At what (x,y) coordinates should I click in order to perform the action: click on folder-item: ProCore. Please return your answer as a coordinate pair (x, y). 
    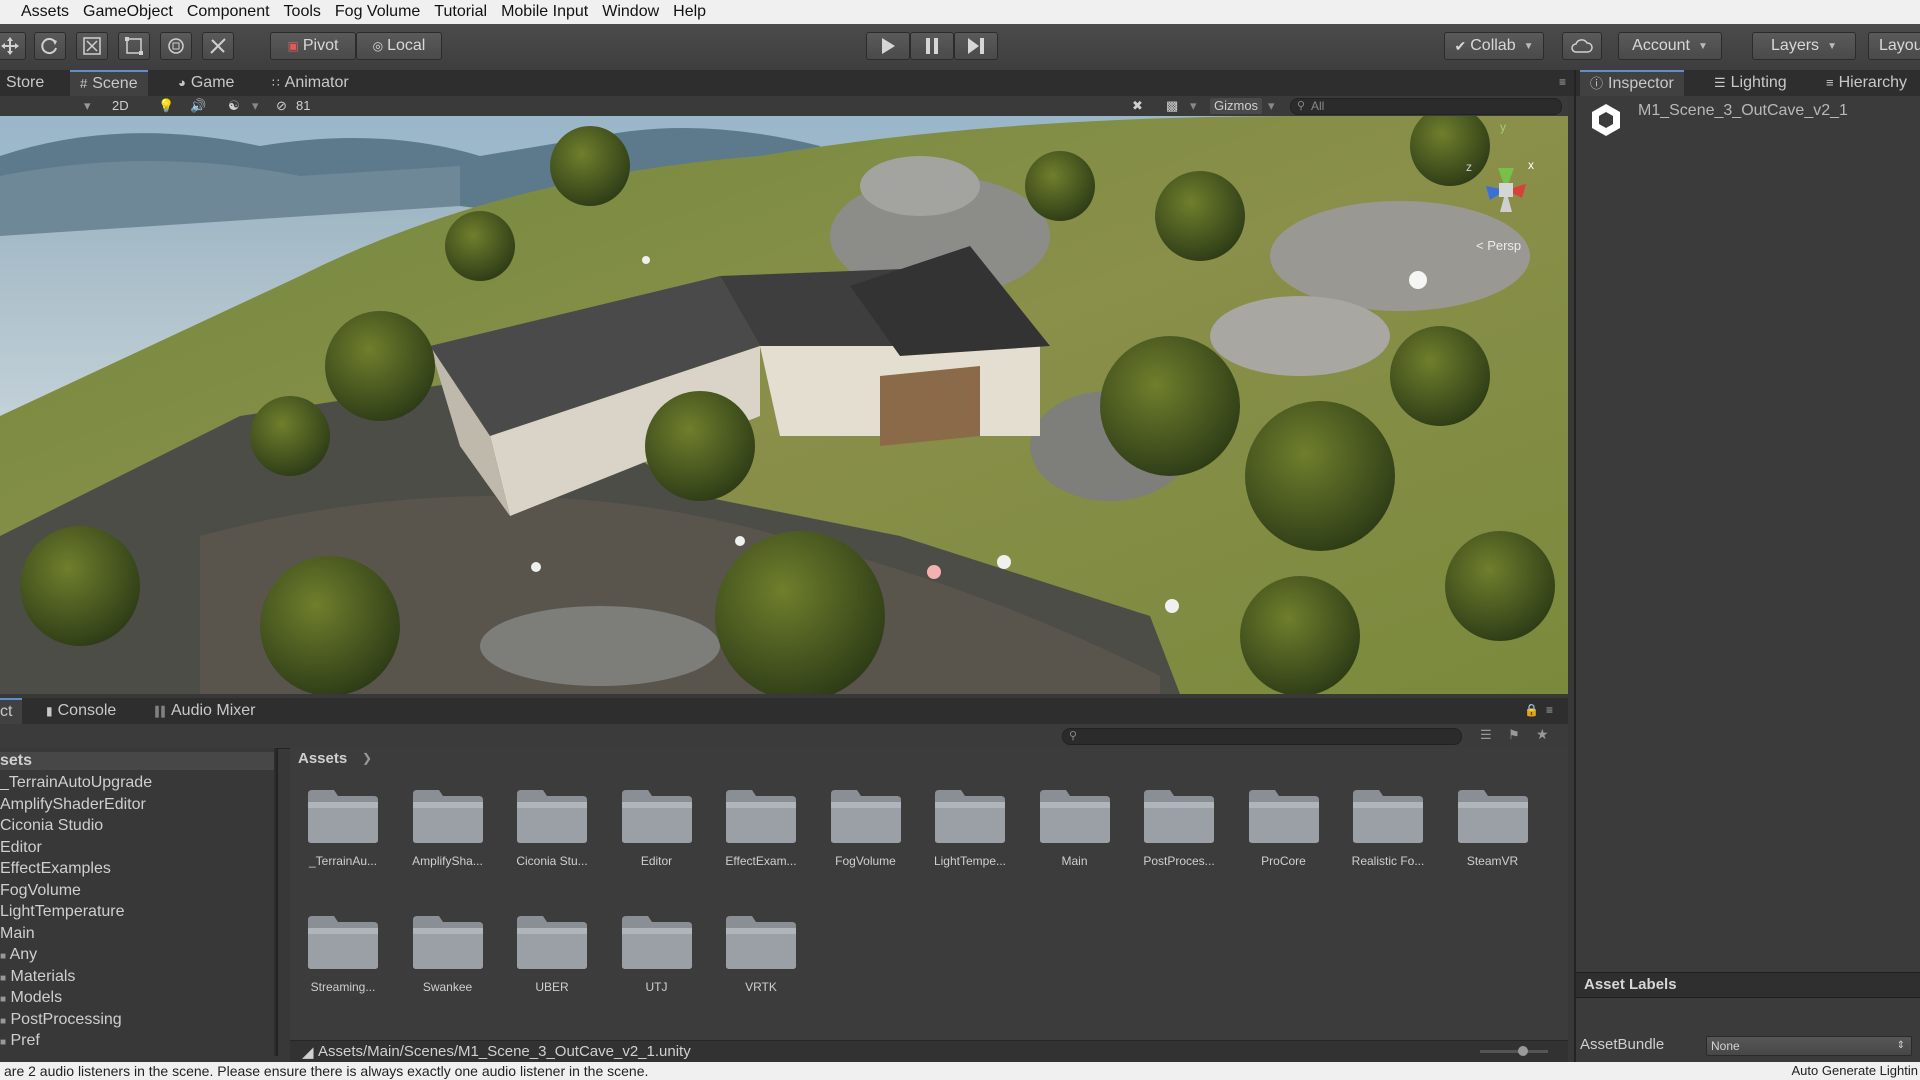
    Looking at the image, I should click on (1284, 828).